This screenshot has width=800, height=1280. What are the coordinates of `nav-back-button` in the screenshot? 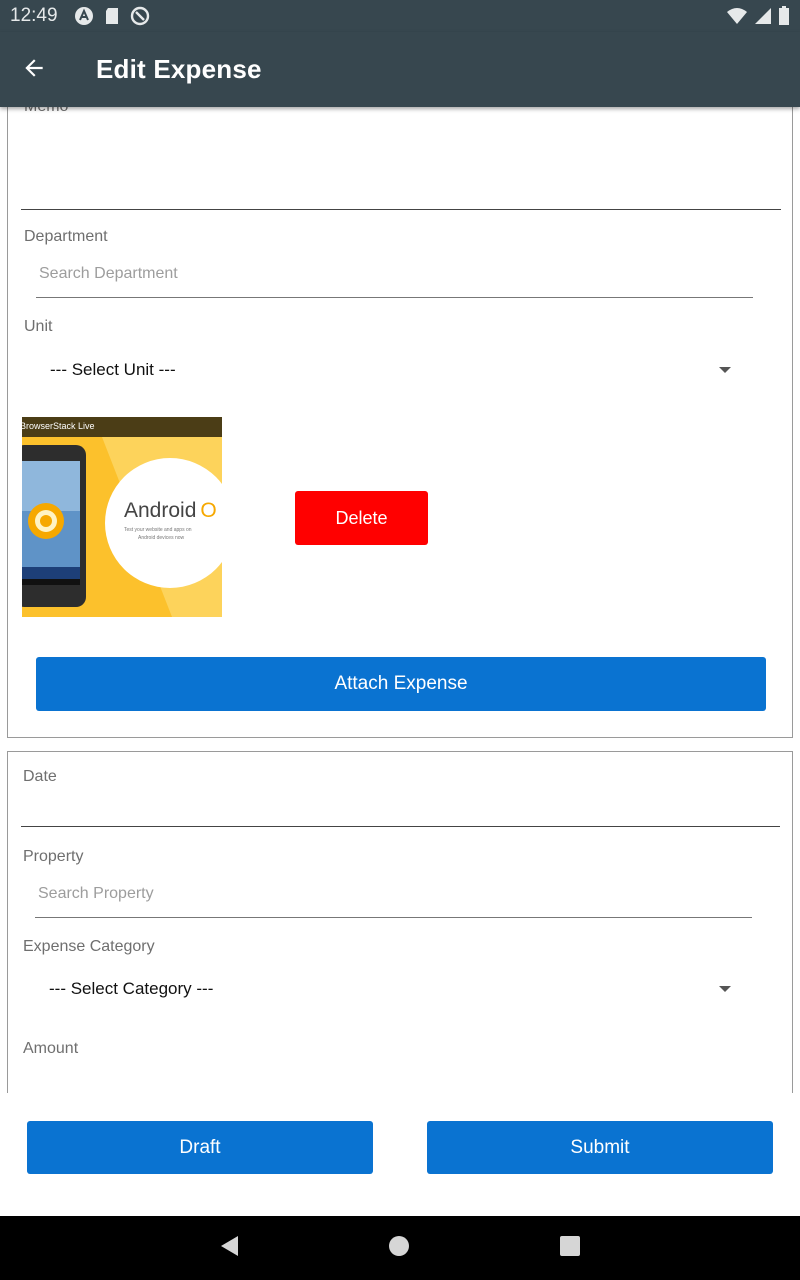 It's located at (229, 1248).